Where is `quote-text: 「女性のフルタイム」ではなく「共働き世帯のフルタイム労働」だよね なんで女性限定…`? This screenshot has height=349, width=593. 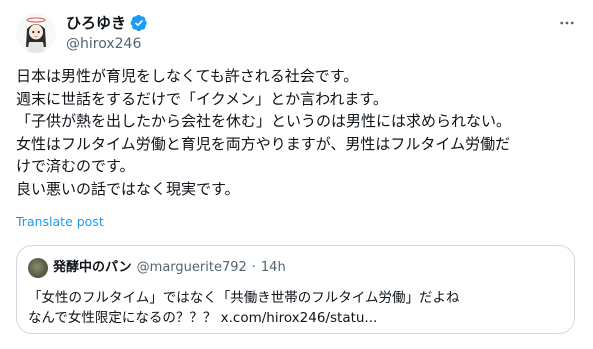 quote-text: 「女性のフルタイム」ではなく「共働き世帯のフルタイム労働」だよね なんで女性限定… is located at coordinates (243, 308).